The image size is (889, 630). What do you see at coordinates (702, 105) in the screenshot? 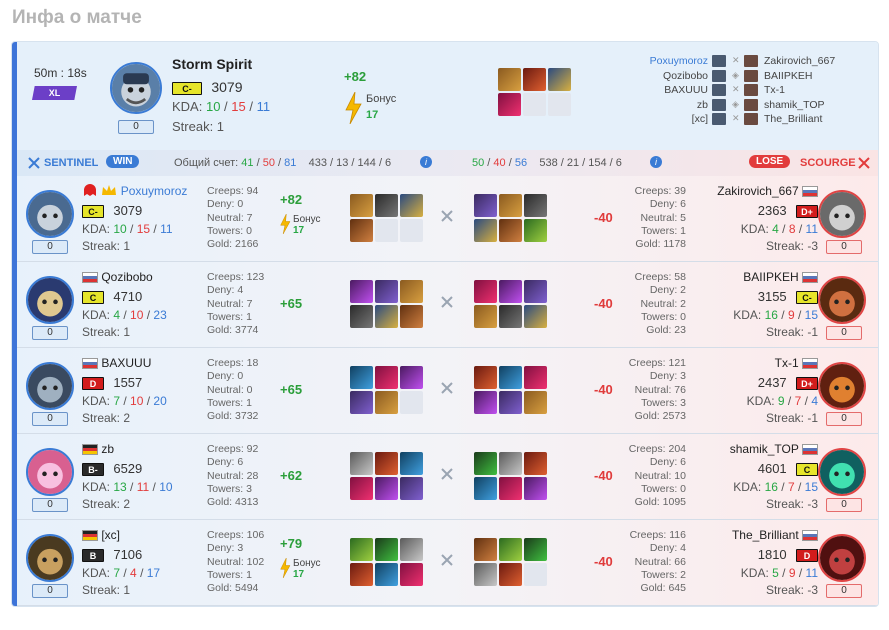
I see `roster-sentinel-name: zb` at bounding box center [702, 105].